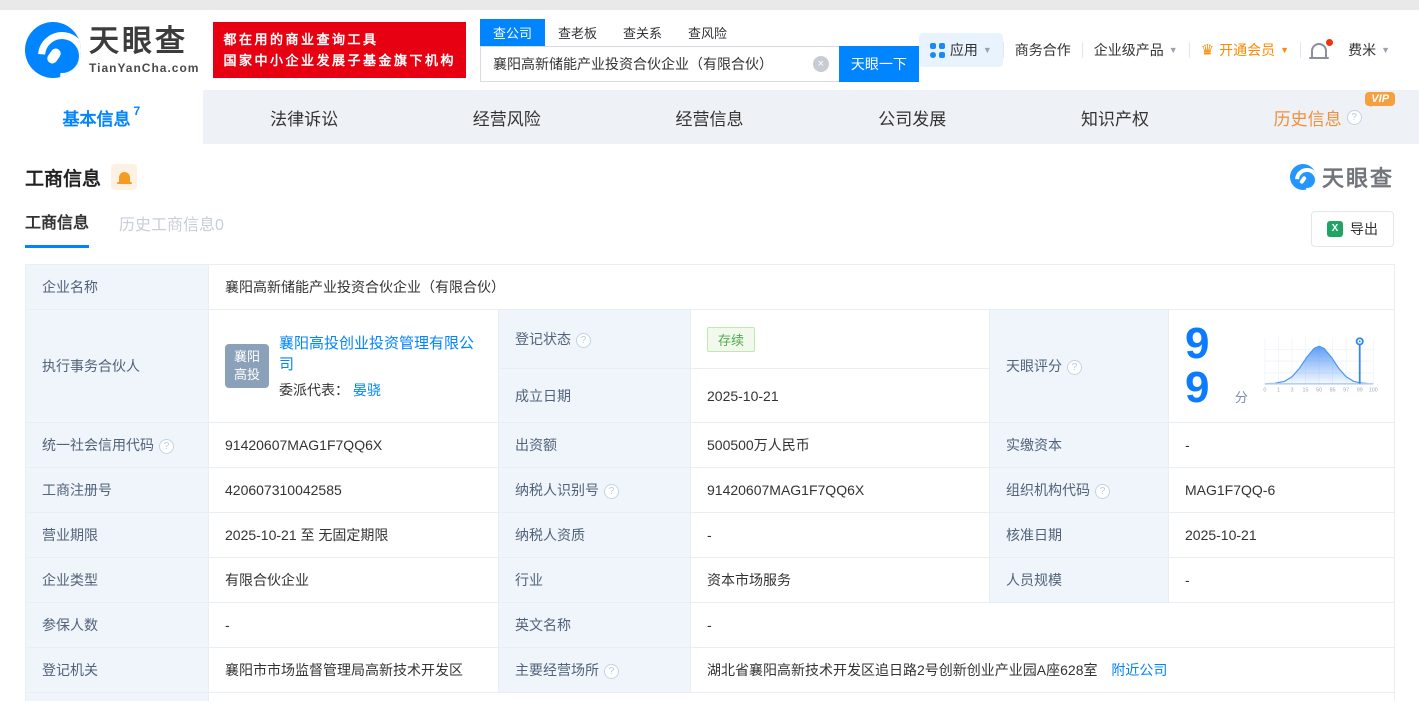 The image size is (1419, 701). I want to click on field-label: 组织机构代码?, so click(1079, 490).